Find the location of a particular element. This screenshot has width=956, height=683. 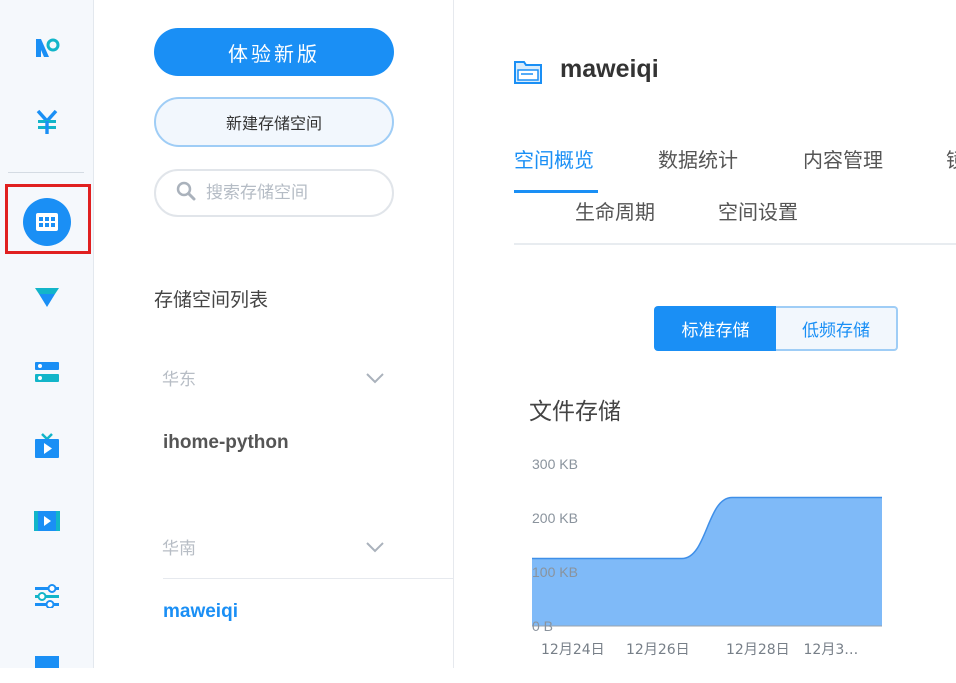

chart-title: 文件存储 is located at coordinates (575, 412).